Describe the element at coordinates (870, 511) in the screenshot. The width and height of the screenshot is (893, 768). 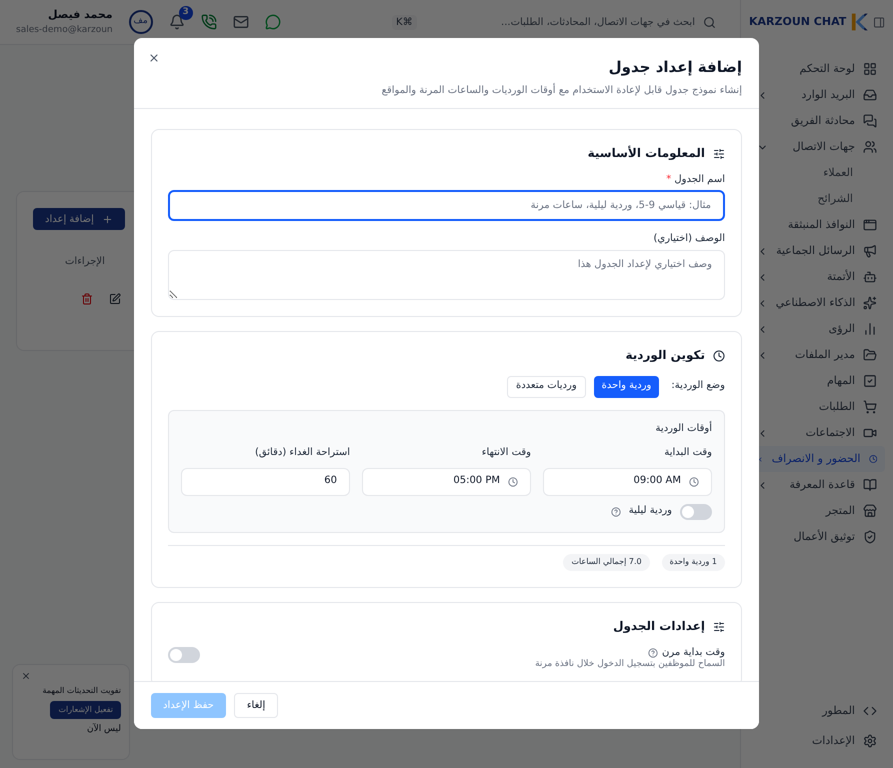
I see `store-icon` at that location.